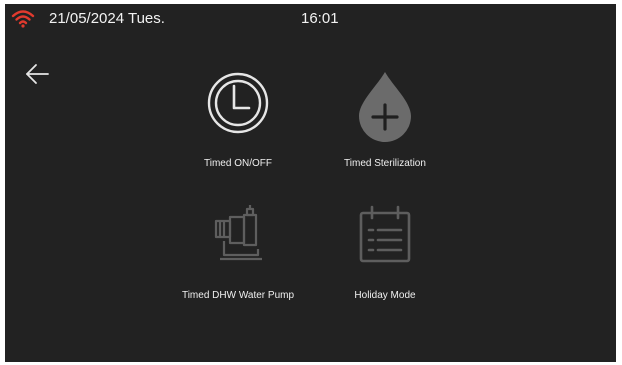 This screenshot has width=622, height=365. I want to click on wifi-icon, so click(23, 19).